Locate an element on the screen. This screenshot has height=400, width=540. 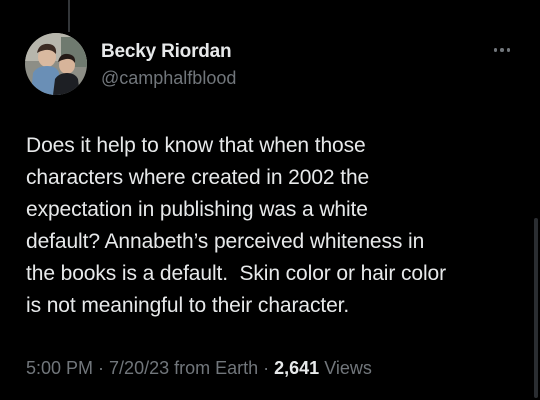
tweet-timestamp-date: 7/20/23 is located at coordinates (139, 368).